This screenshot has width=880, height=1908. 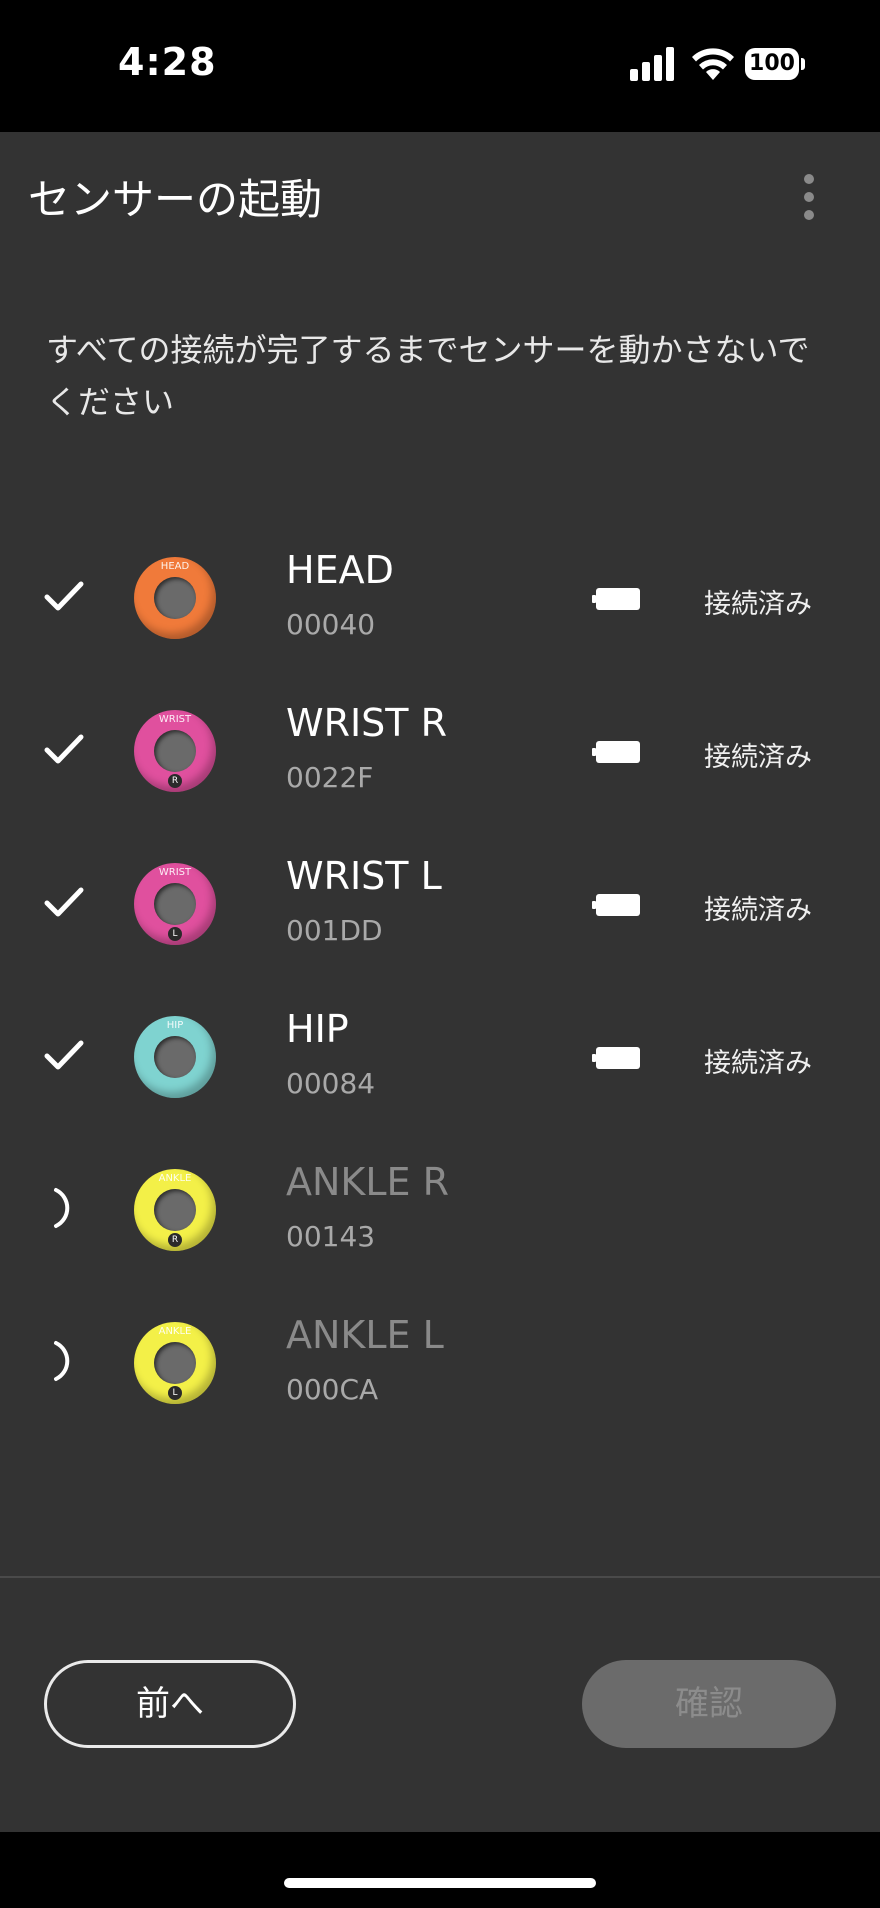 I want to click on sensor-badge-icon: HIP, so click(x=175, y=1057).